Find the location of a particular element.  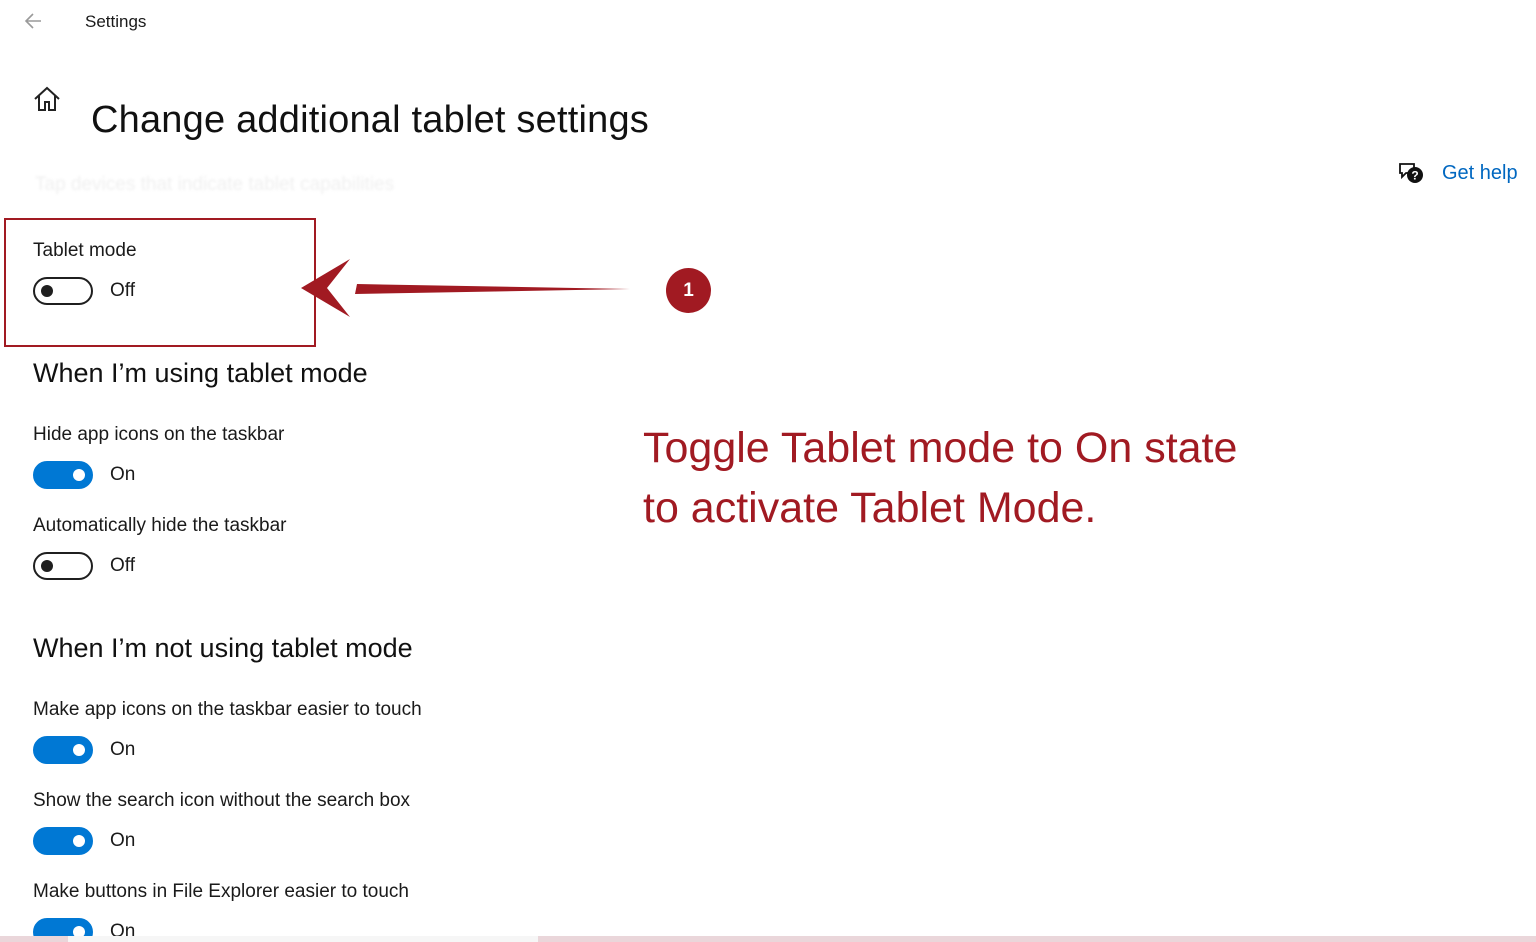

home-button is located at coordinates (47, 99).